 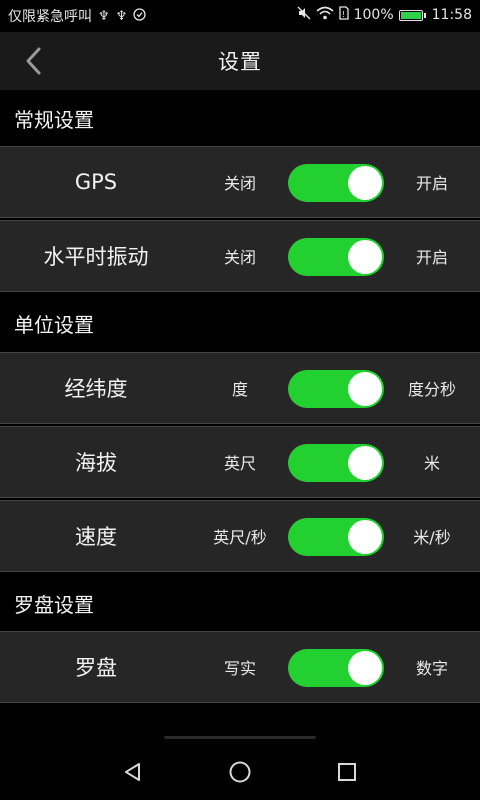 I want to click on option-right-label: 数字, so click(x=431, y=668).